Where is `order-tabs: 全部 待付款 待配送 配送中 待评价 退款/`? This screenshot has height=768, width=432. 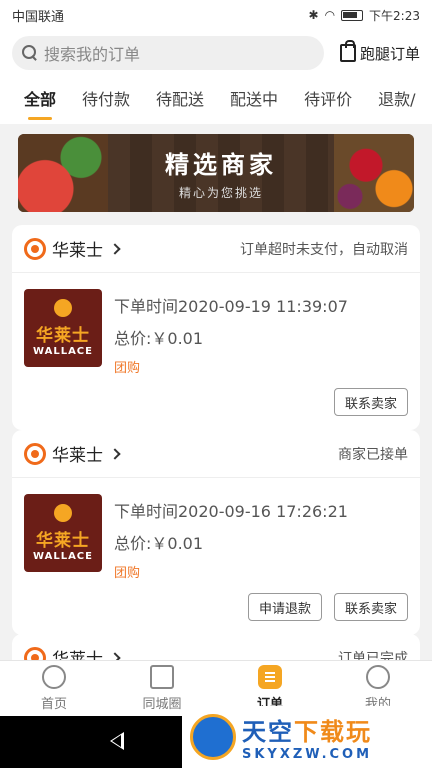
order-tabs: 全部 待付款 待配送 配送中 待评价 退款/ is located at coordinates (216, 100).